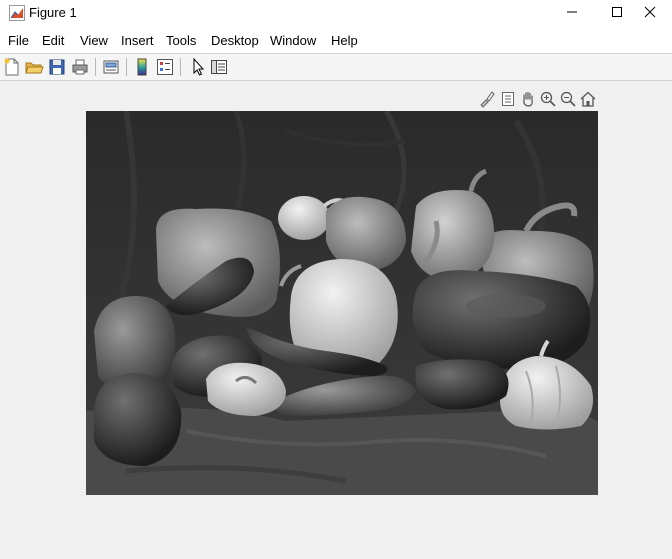 The image size is (672, 559). What do you see at coordinates (165, 67) in the screenshot?
I see `insert-legend-icon` at bounding box center [165, 67].